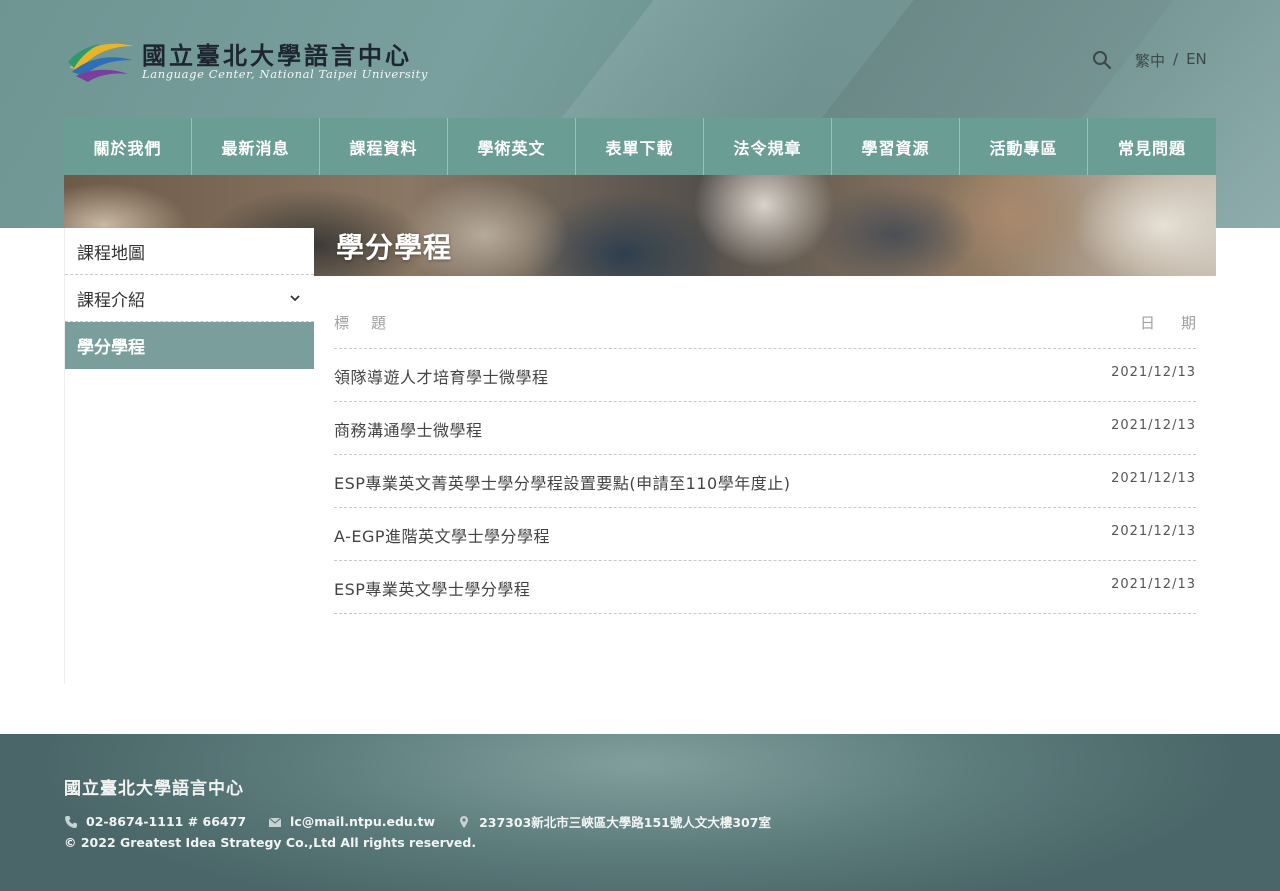  I want to click on item-title: 領隊導遊人才培育學士微學程, so click(441, 375).